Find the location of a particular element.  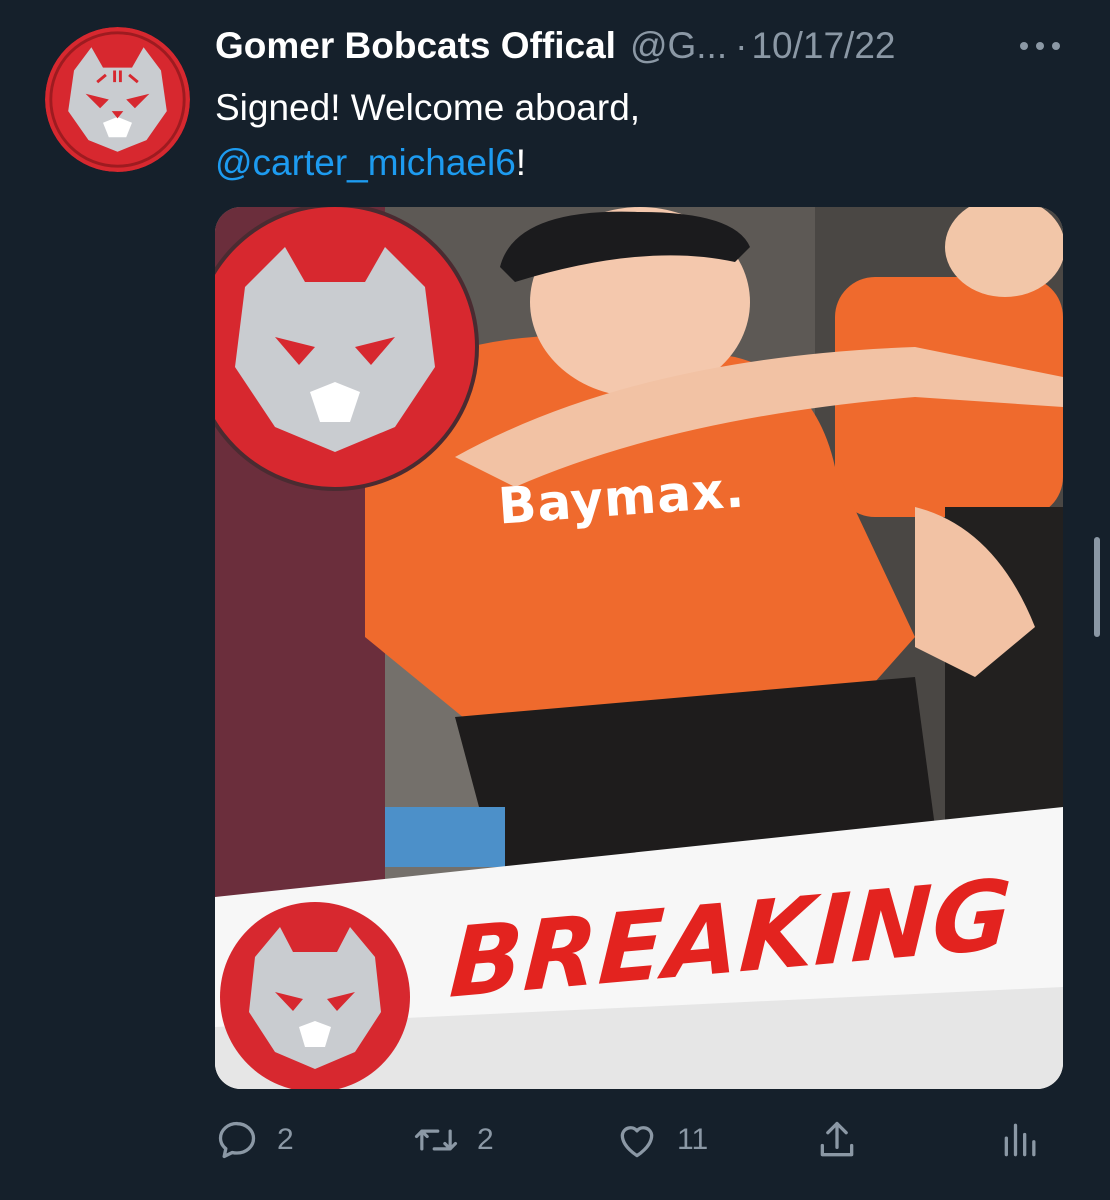

tweet-header: Gomer Bobcats Offical @G... · 10/17/22 is located at coordinates (555, 46).